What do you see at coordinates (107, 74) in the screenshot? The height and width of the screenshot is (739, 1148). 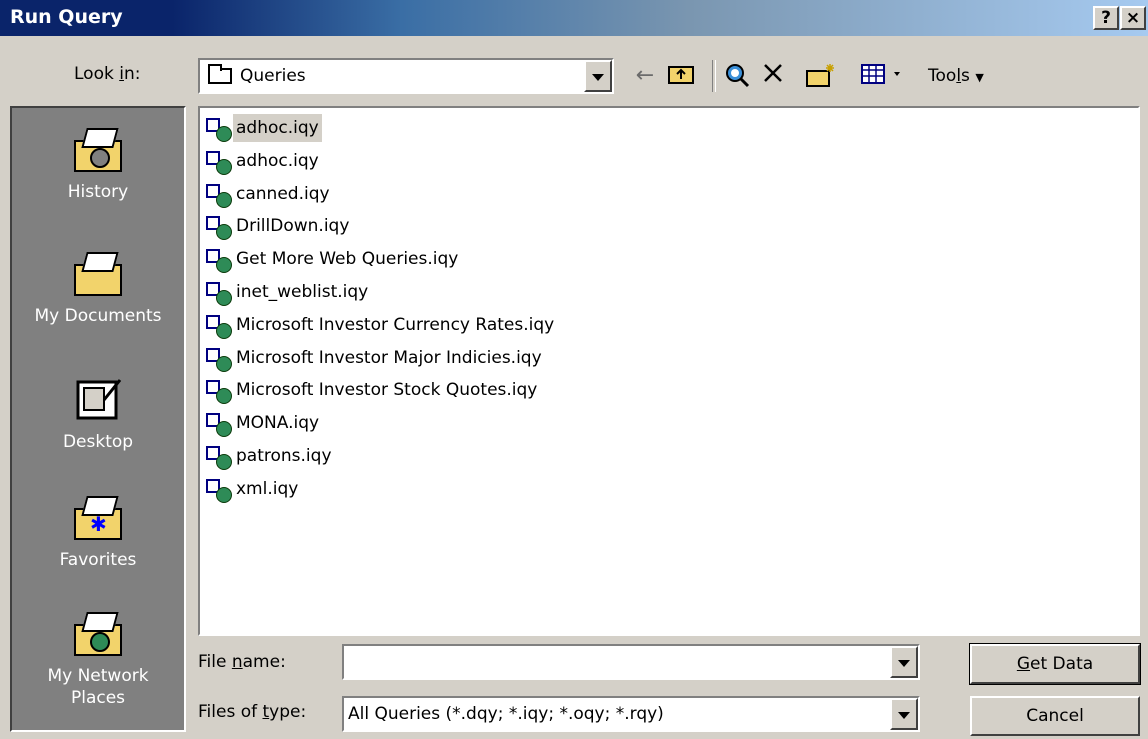 I see `look-in-label: Look in:` at bounding box center [107, 74].